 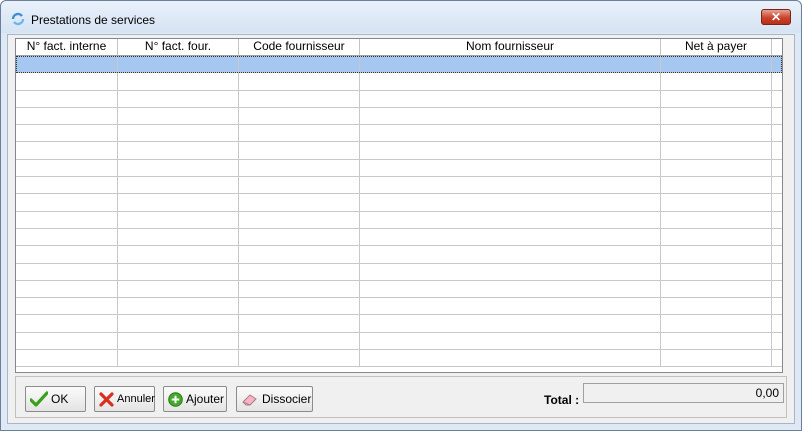 What do you see at coordinates (510, 47) in the screenshot?
I see `column-header-supplier-name: Nom fournisseur` at bounding box center [510, 47].